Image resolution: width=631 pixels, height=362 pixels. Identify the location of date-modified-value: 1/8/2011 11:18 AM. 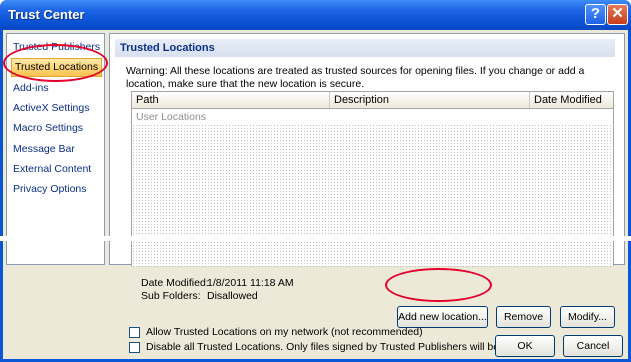
(250, 283).